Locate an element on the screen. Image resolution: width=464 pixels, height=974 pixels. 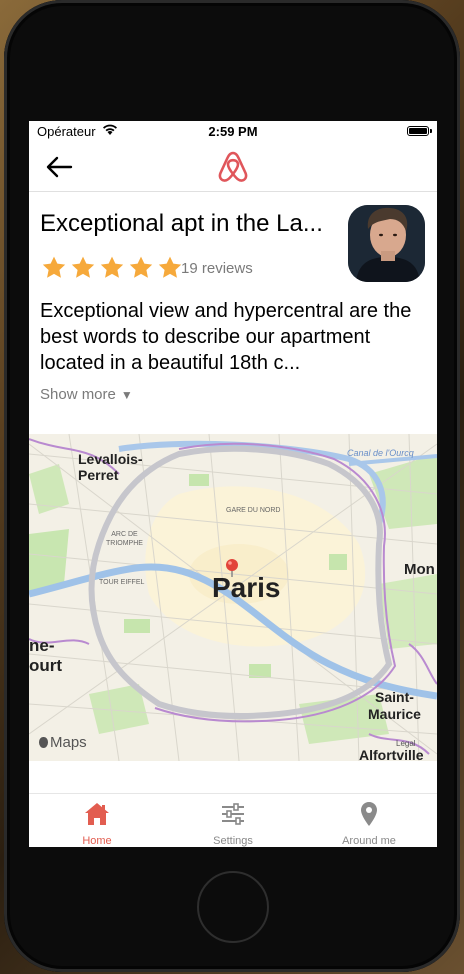
host-avatar is located at coordinates (386, 243).